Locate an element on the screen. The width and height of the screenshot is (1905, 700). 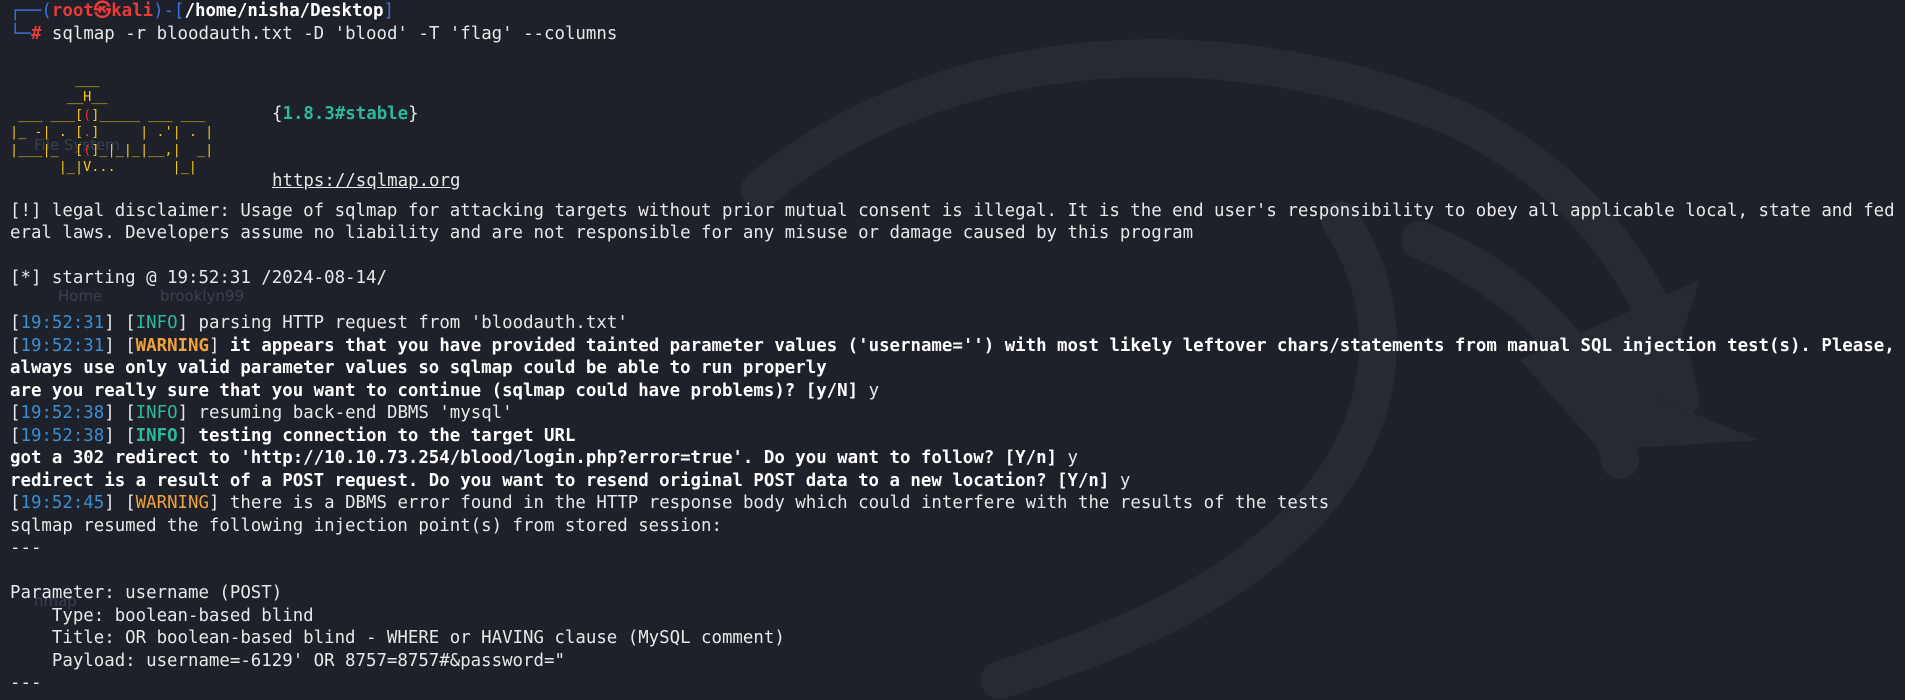
injection-type: Type: boolean-based blind is located at coordinates (162, 615).